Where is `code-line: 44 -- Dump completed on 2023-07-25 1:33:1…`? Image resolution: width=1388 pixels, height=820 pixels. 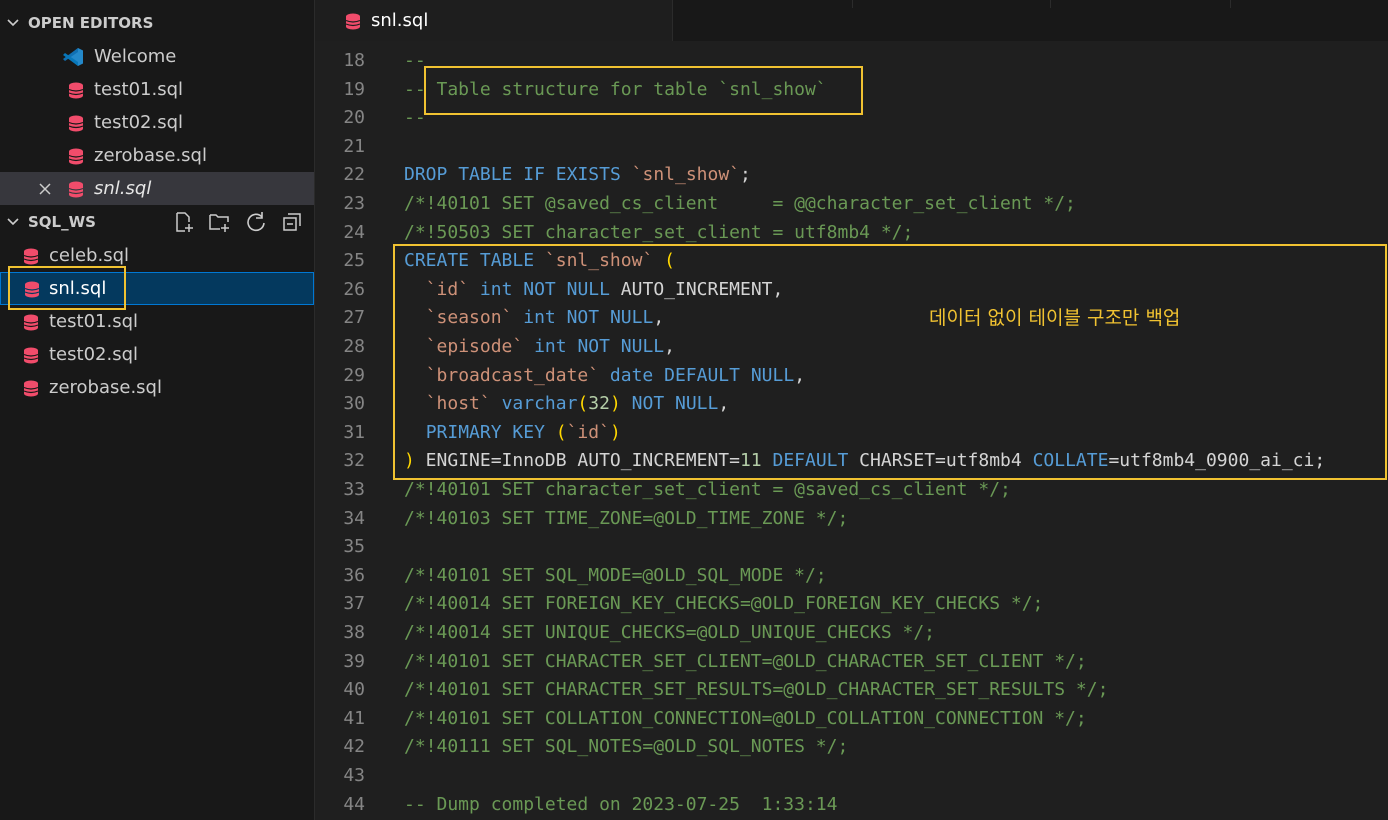 code-line: 44 -- Dump completed on 2023-07-25 1:33:1… is located at coordinates (851, 805).